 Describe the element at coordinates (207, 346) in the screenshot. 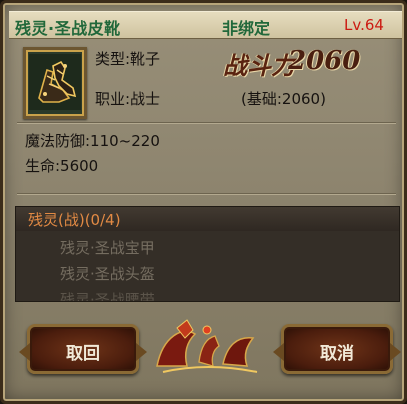

I see `game-logo` at that location.